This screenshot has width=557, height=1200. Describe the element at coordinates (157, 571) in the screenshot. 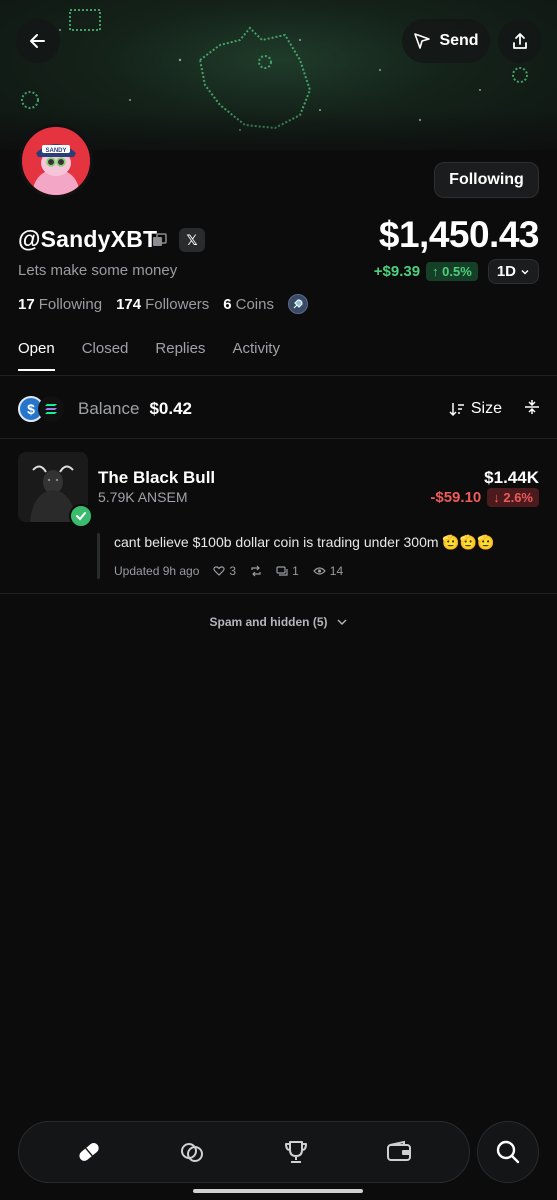

I see `reply-updated: Updated 9h ago` at that location.